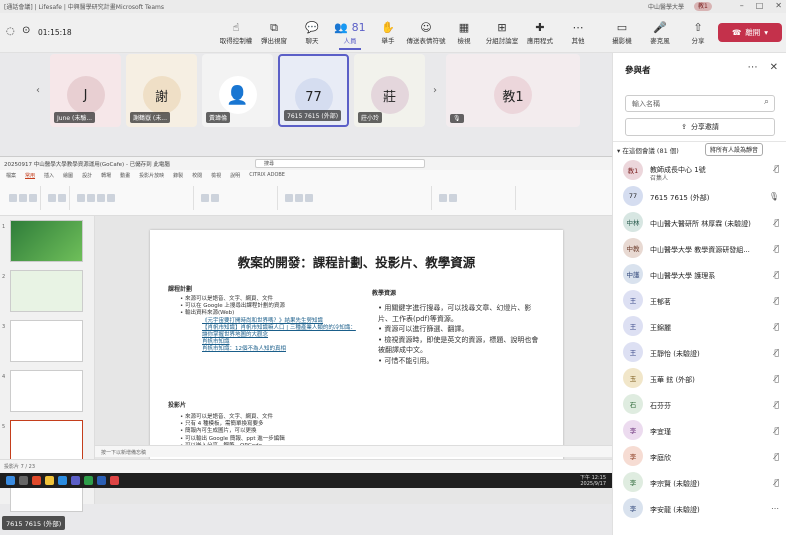 The width and height of the screenshot is (786, 535). What do you see at coordinates (91, 198) in the screenshot?
I see `italic-icon` at bounding box center [91, 198].